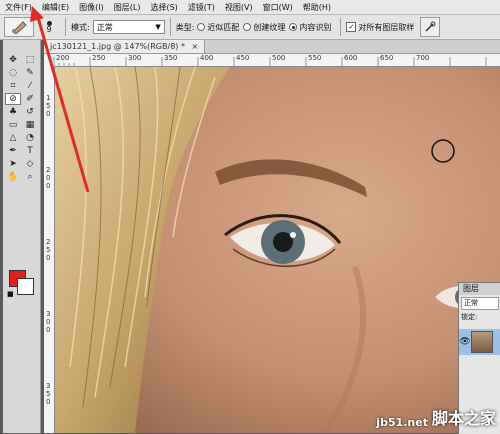 This screenshot has height=434, width=500. What do you see at coordinates (60, 99) in the screenshot?
I see `annotation-arrow` at bounding box center [60, 99].